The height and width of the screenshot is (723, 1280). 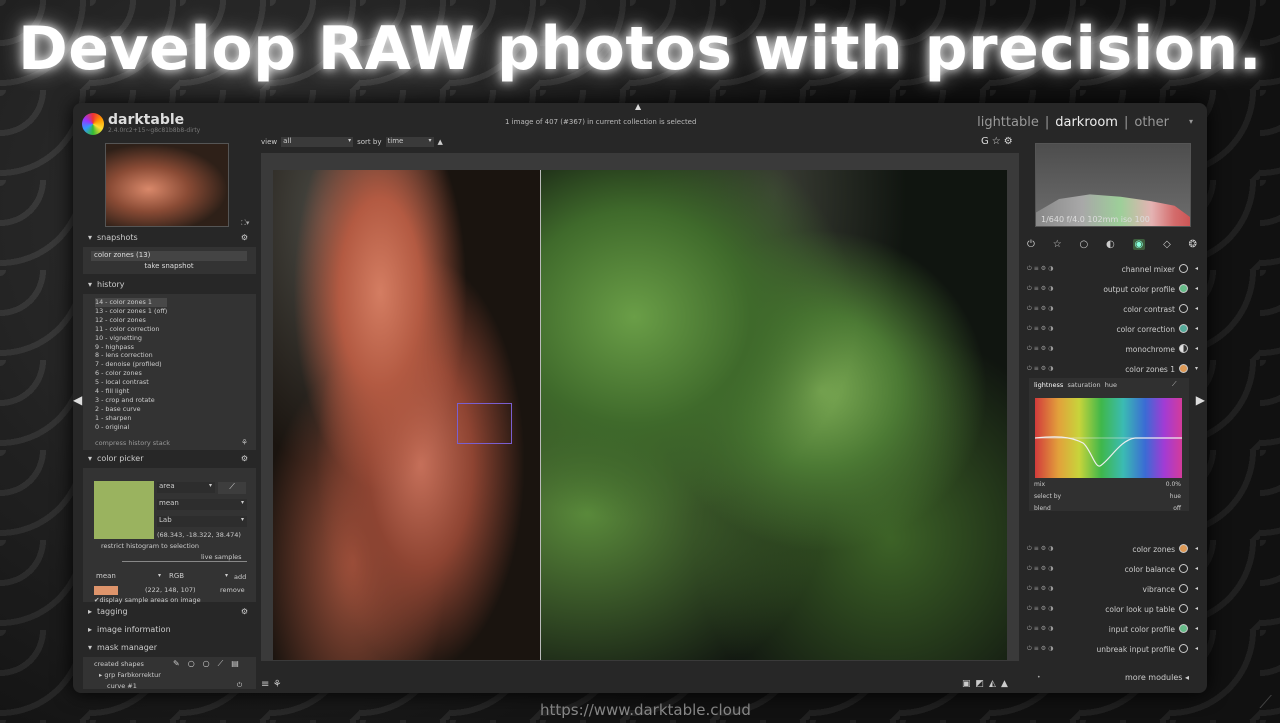 What do you see at coordinates (1110, 244) in the screenshot?
I see `tone-group-icon: ◐` at bounding box center [1110, 244].